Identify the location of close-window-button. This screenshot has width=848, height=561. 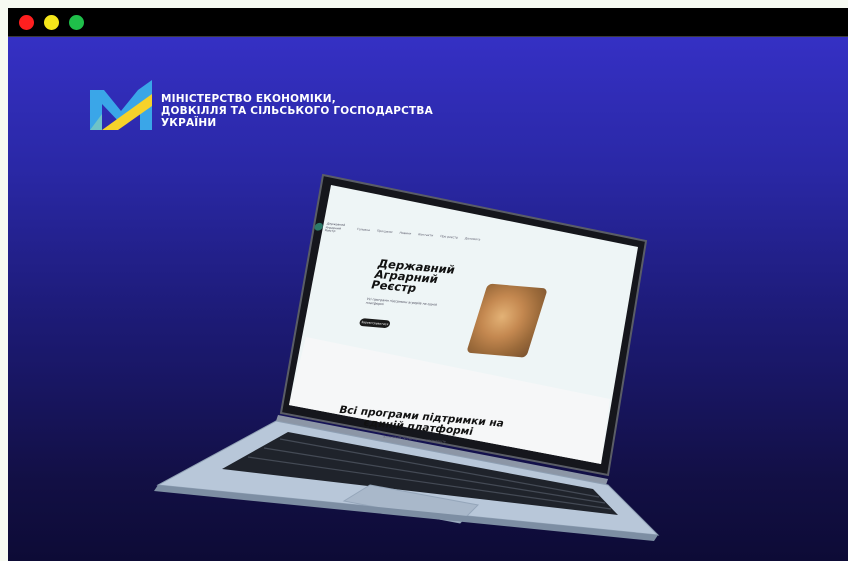
(26, 22).